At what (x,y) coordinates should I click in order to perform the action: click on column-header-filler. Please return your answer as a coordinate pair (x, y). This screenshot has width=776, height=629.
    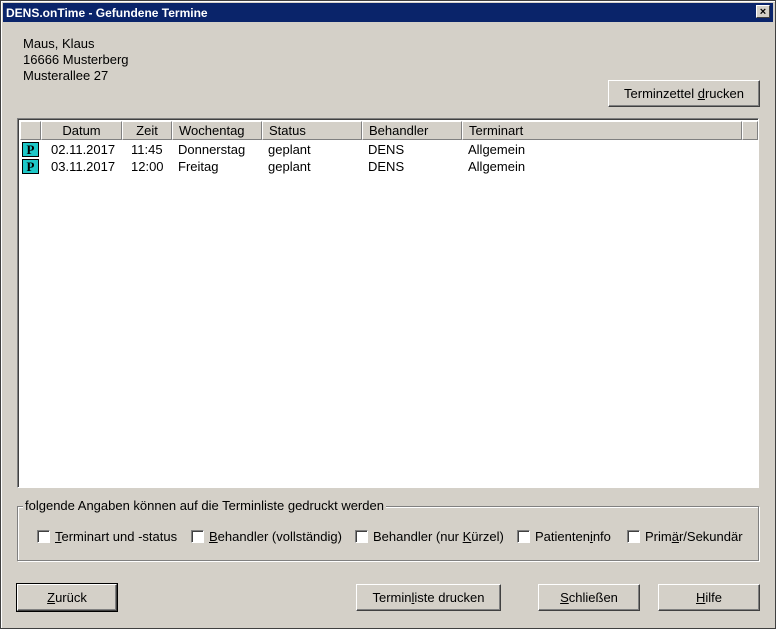
    Looking at the image, I should click on (750, 130).